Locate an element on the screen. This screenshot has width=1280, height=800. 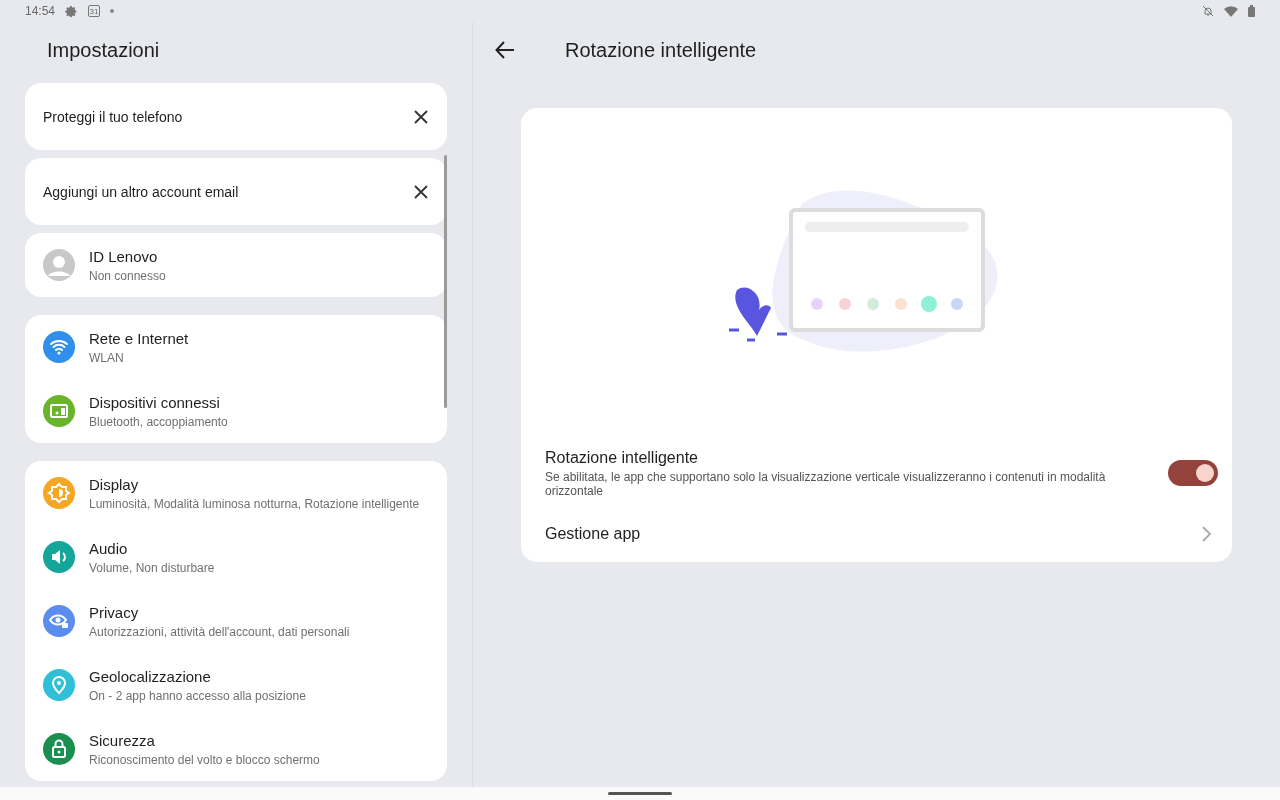
settings-item: Dispositivi connessi Bluetooth, accoppiamento is located at coordinates (236, 411).